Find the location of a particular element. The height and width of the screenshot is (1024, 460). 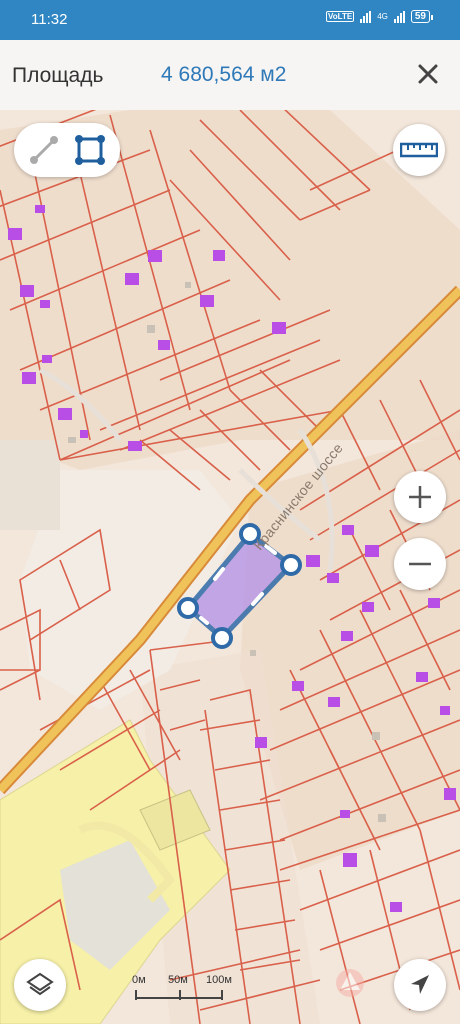

ruler-button is located at coordinates (419, 150).